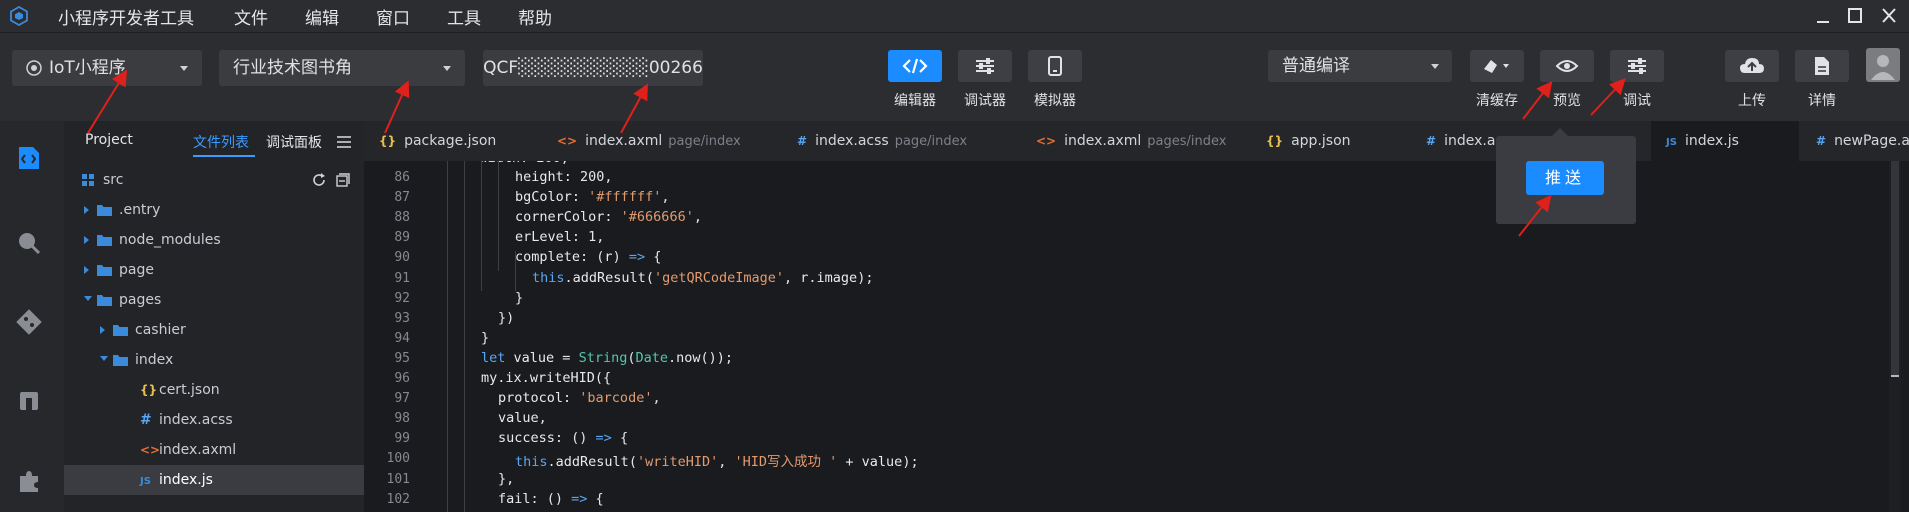 Image resolution: width=1909 pixels, height=512 pixels. I want to click on appid-field: QCF░░░░░░░░░░00266, so click(593, 68).